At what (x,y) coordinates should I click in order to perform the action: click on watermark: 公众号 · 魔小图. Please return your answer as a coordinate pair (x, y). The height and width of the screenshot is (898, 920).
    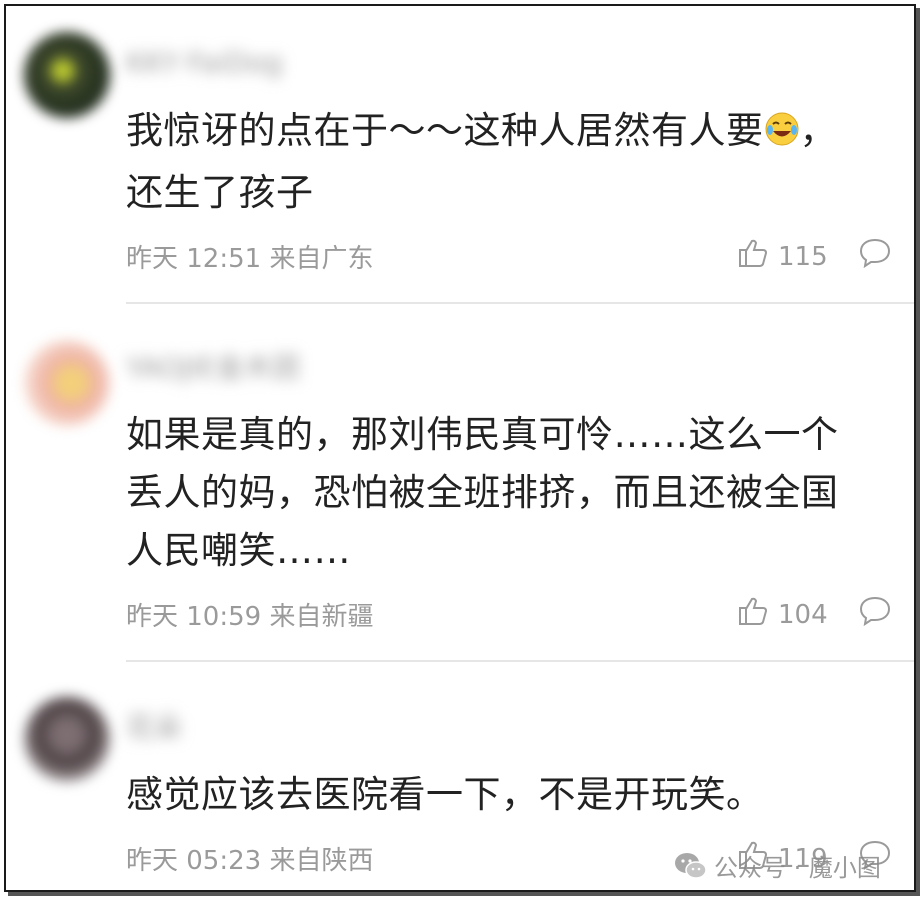
    Looking at the image, I should click on (777, 865).